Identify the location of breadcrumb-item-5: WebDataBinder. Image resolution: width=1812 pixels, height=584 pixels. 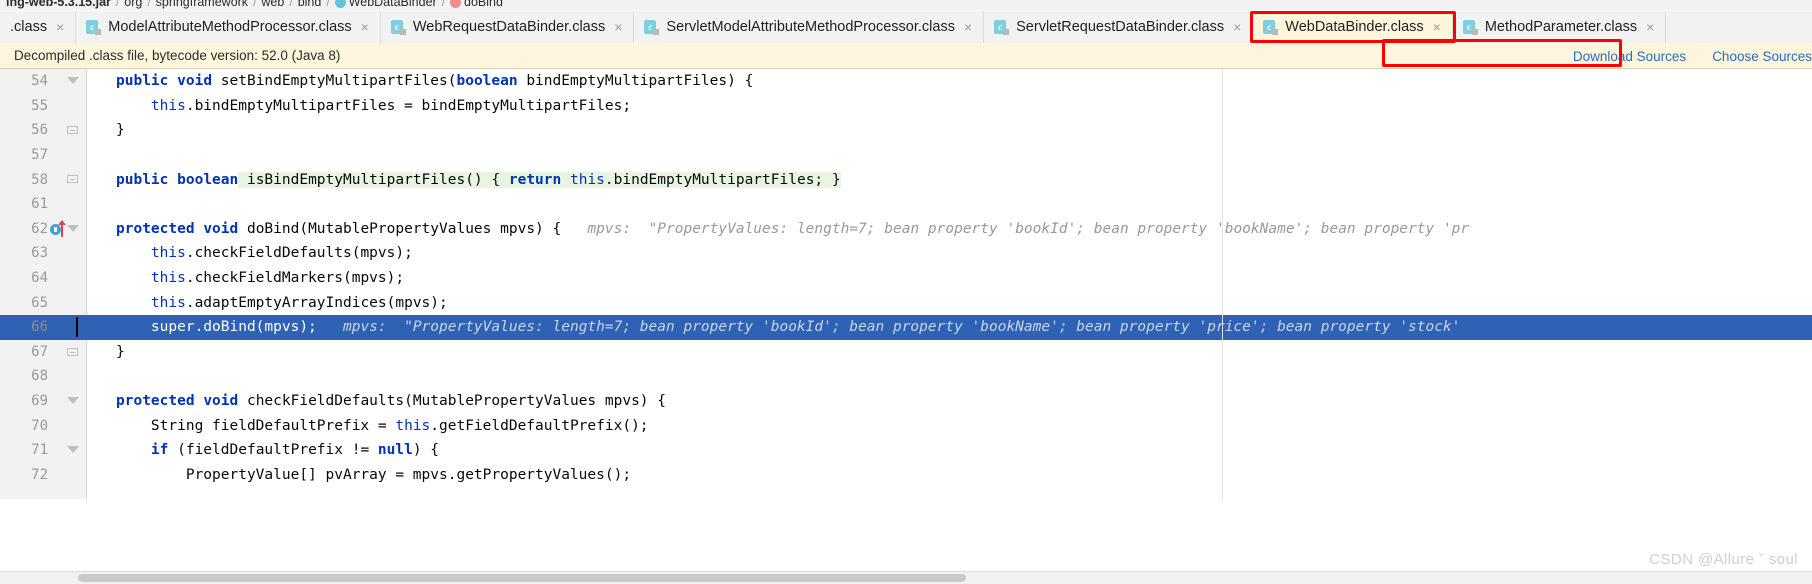
(386, 4).